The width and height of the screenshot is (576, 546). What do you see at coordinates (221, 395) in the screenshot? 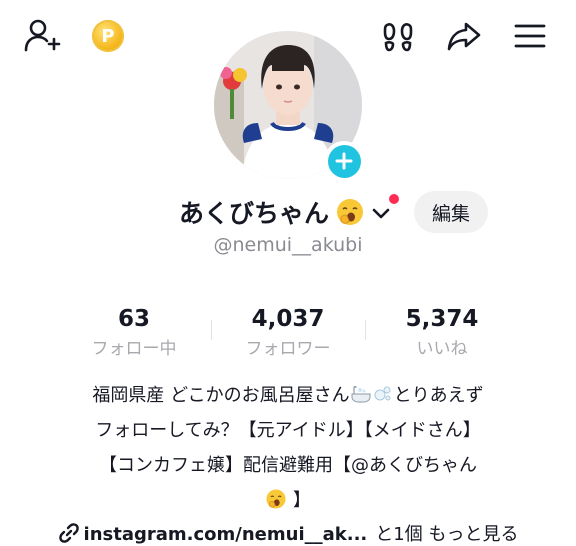
I see `bio-text-1a: 福岡県産 どこかのお風呂屋さん` at bounding box center [221, 395].